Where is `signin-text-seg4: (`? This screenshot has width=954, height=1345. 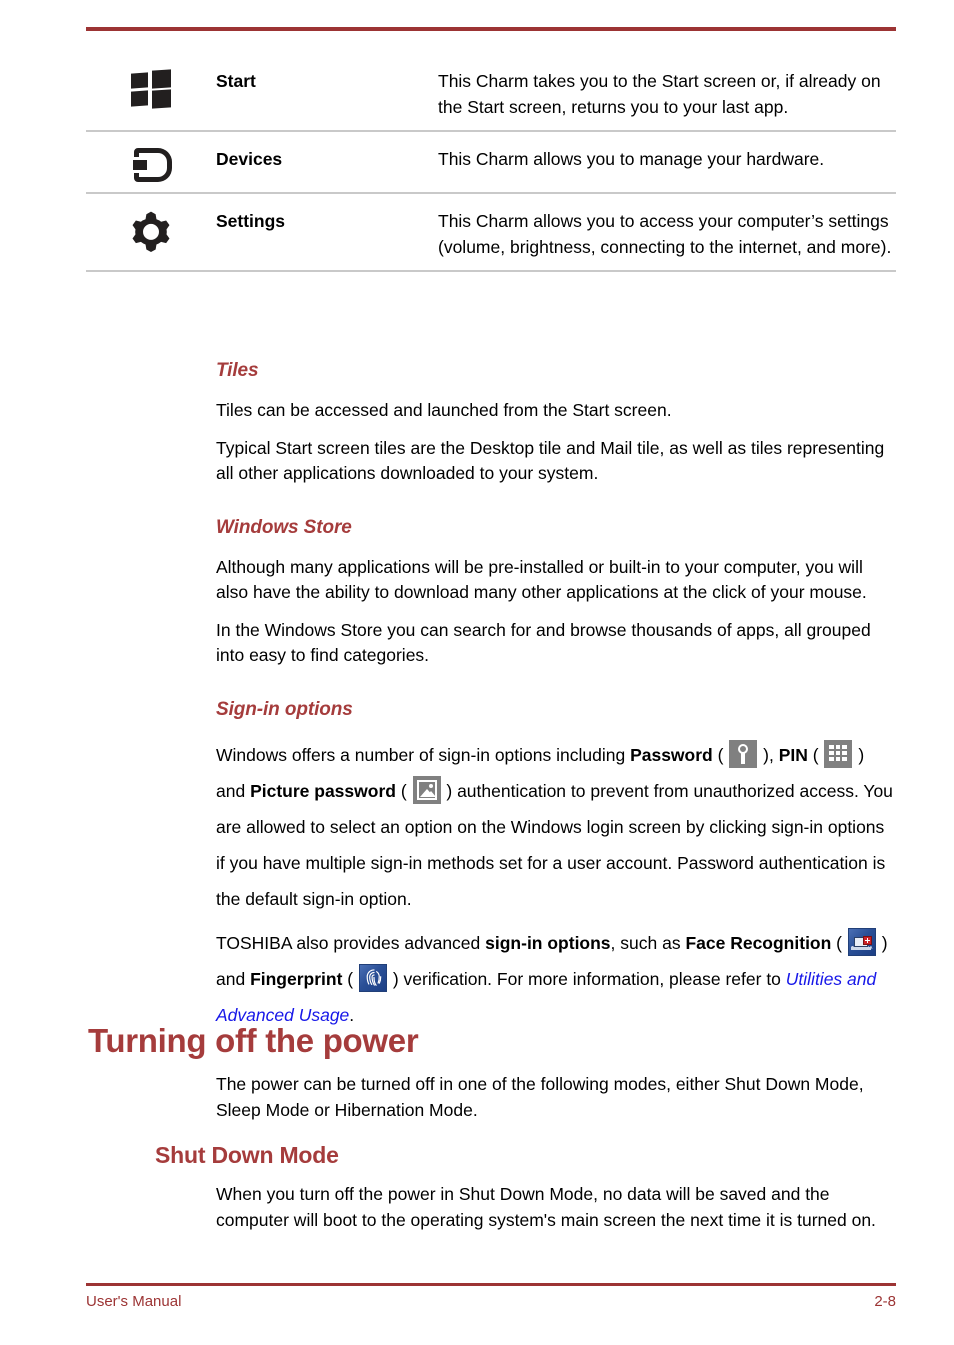 signin-text-seg4: ( is located at coordinates (815, 754).